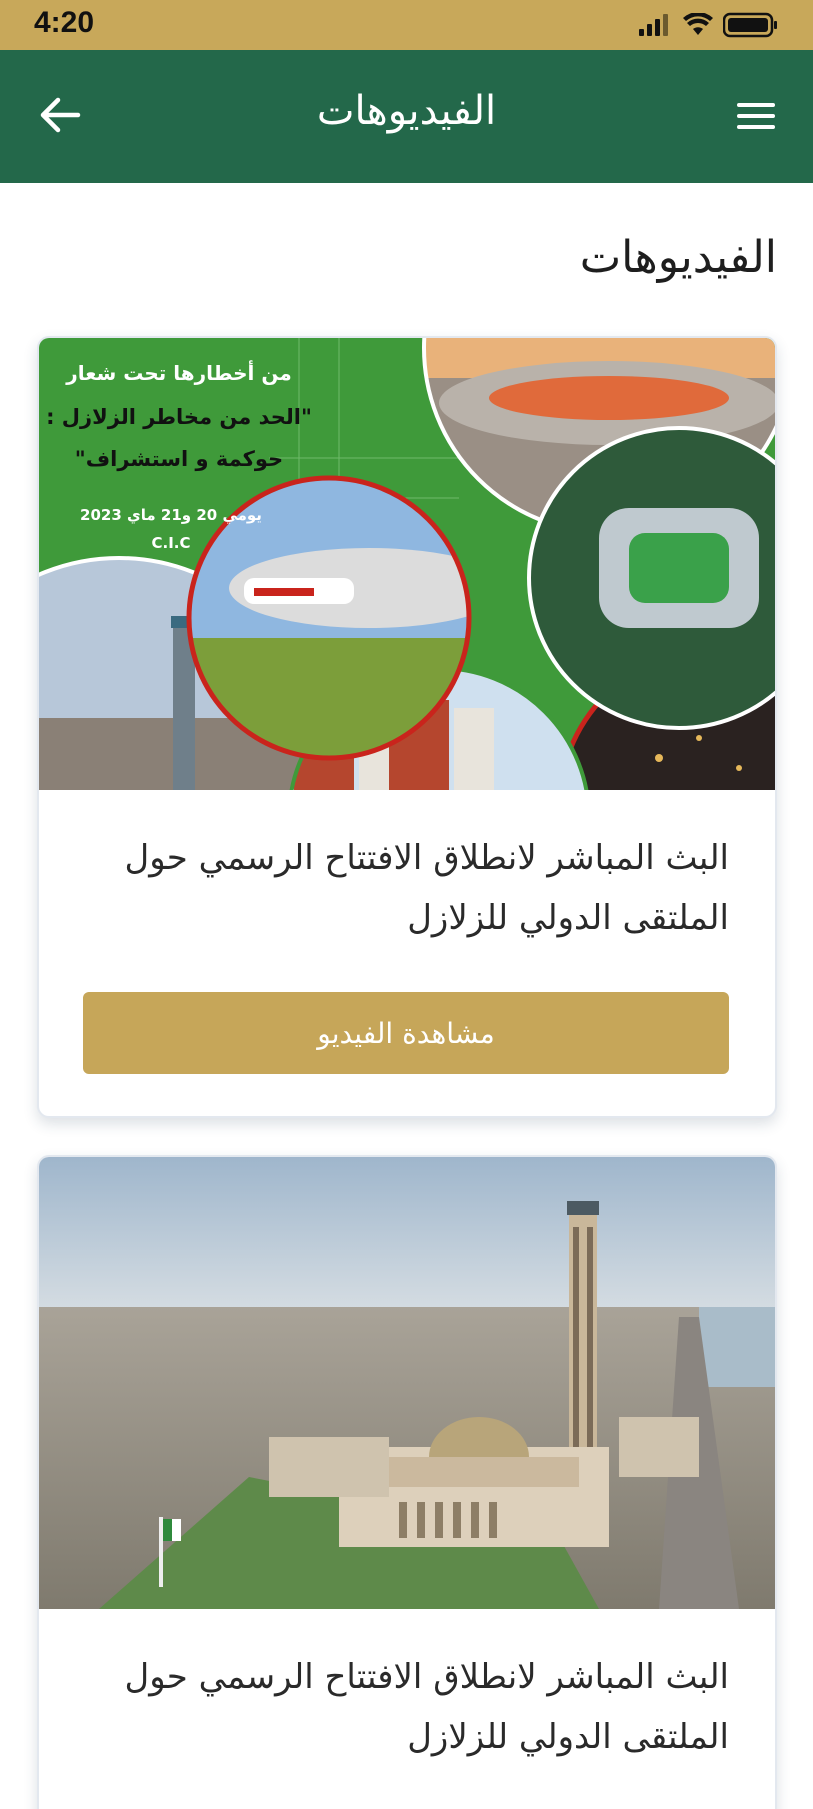 The width and height of the screenshot is (813, 1809). I want to click on app-bar: الفيديوهات, so click(406, 116).